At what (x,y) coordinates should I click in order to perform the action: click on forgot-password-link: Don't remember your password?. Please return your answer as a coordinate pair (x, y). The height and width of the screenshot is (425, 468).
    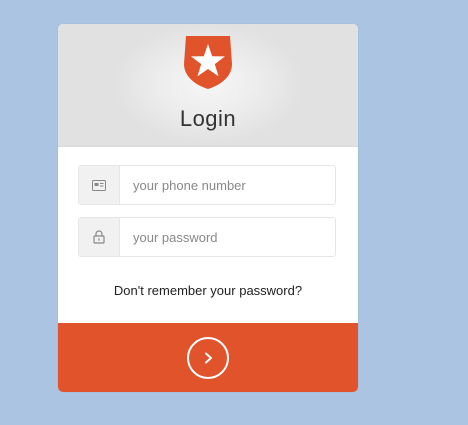
    Looking at the image, I should click on (208, 290).